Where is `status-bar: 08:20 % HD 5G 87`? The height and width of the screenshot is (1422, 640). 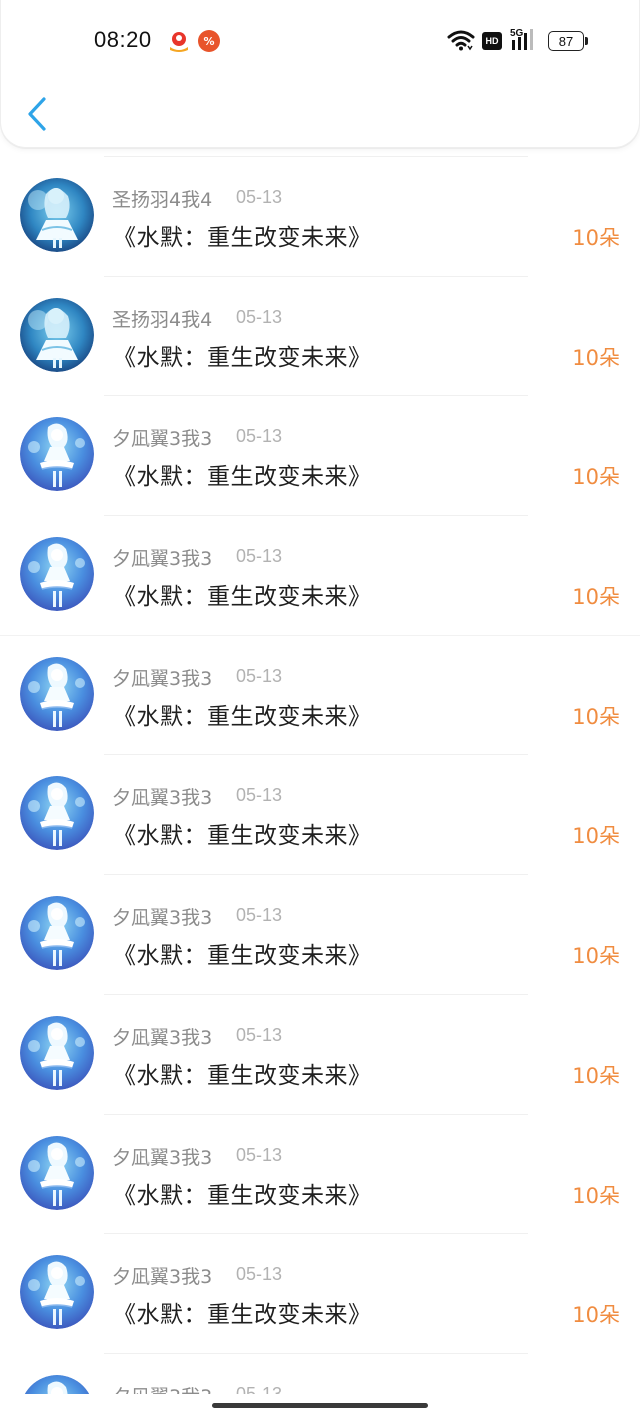
status-bar: 08:20 % HD 5G 87 is located at coordinates (320, 42).